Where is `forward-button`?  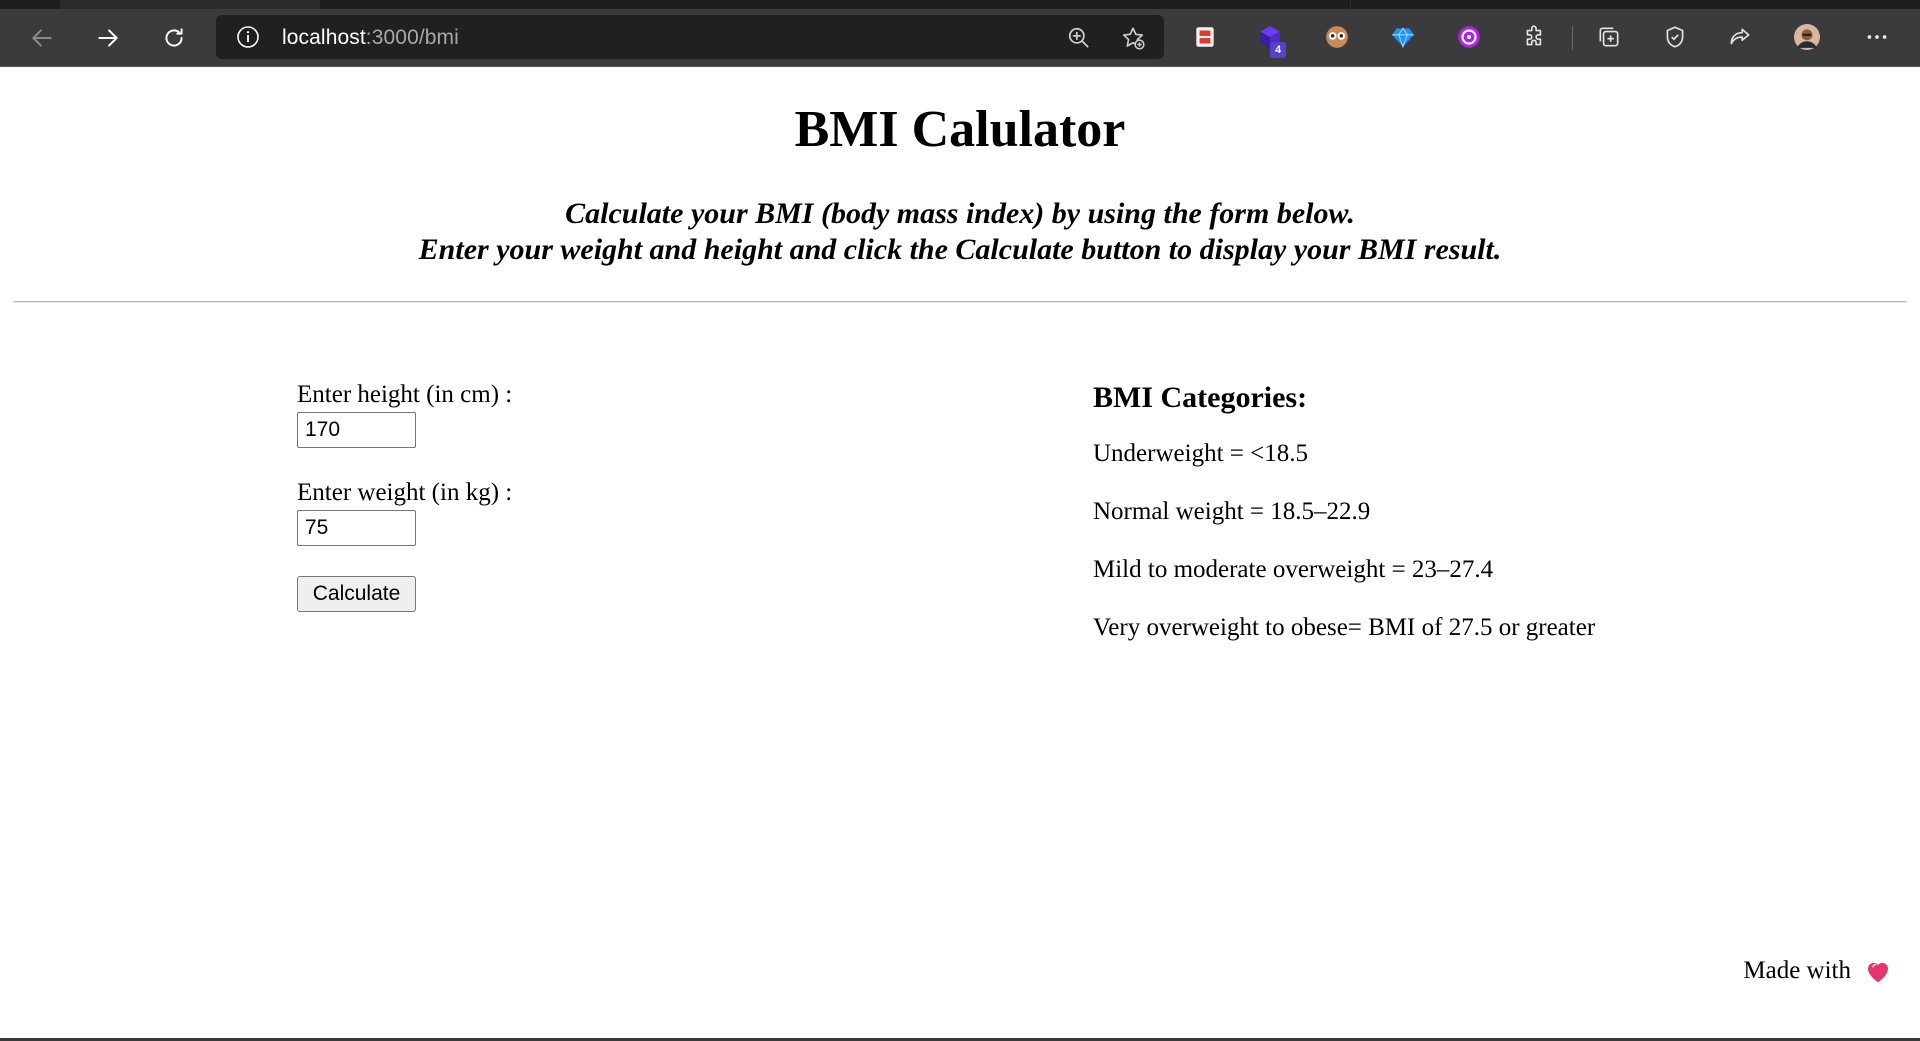 forward-button is located at coordinates (108, 38).